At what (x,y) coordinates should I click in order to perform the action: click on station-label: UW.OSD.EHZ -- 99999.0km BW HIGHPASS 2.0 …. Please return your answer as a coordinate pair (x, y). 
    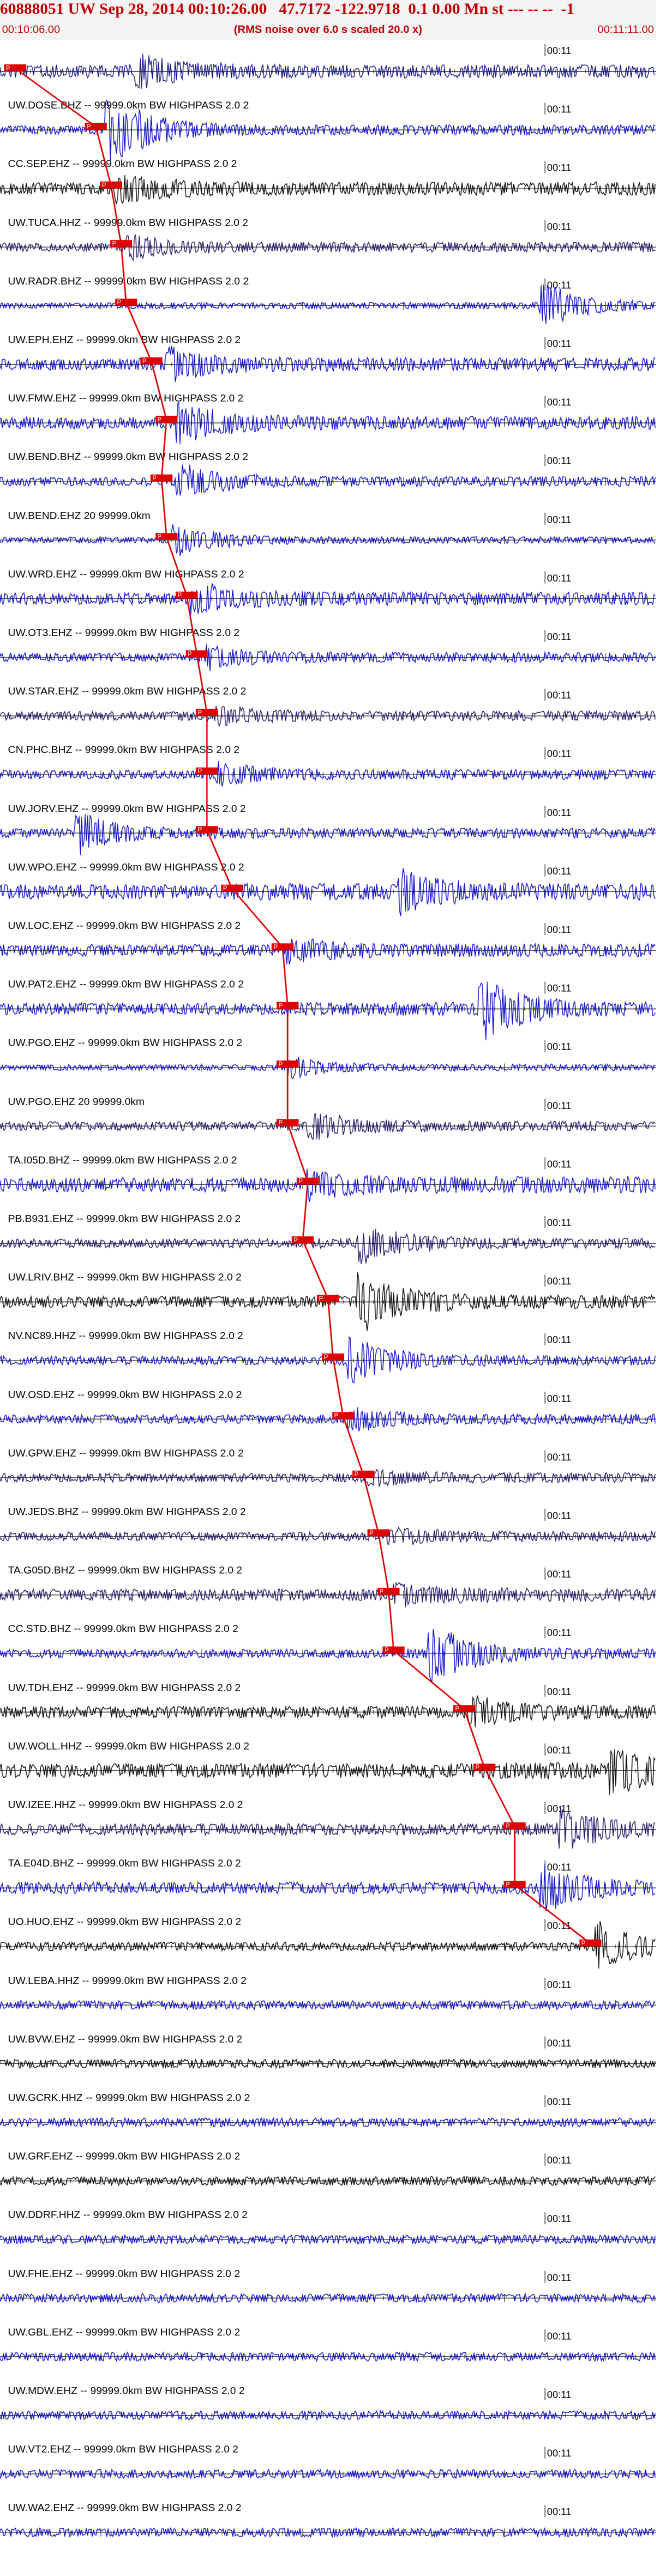
    Looking at the image, I should click on (125, 1395).